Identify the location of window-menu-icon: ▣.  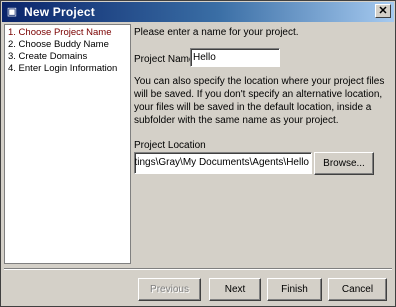
(12, 12).